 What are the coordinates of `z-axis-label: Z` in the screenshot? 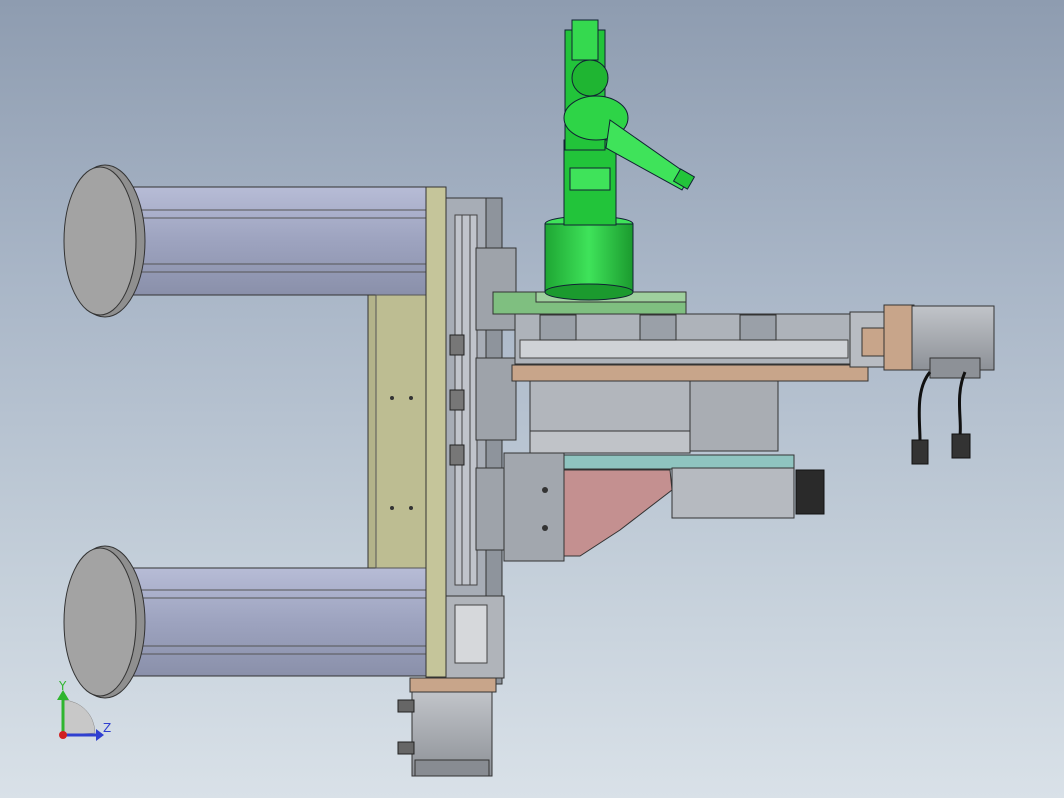 It's located at (107, 728).